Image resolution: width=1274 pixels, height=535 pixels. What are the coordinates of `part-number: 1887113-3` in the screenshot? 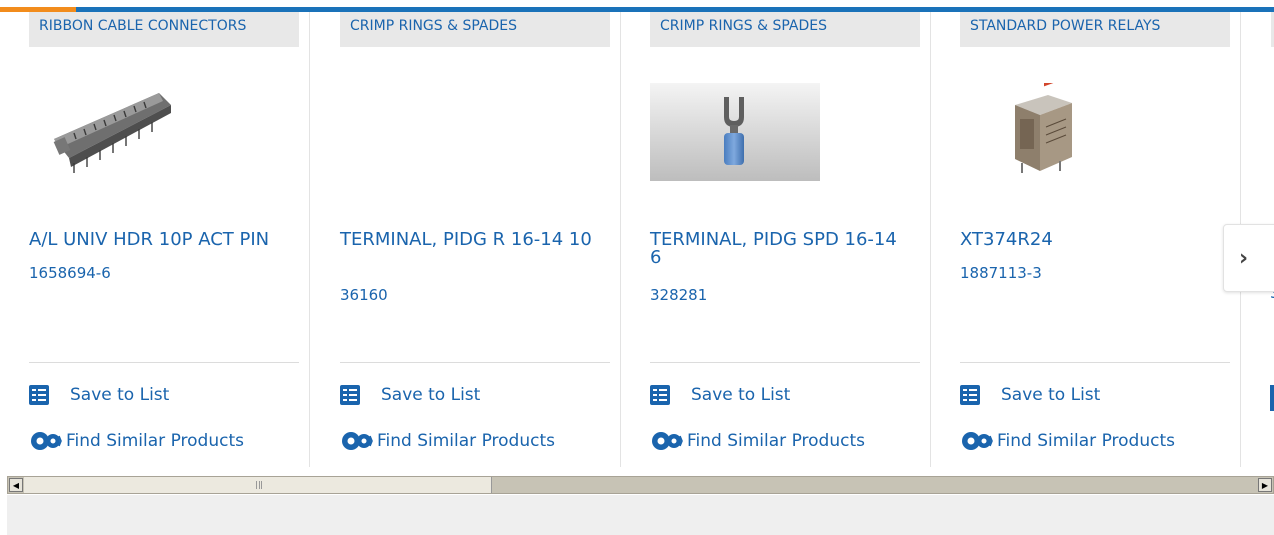 It's located at (1001, 273).